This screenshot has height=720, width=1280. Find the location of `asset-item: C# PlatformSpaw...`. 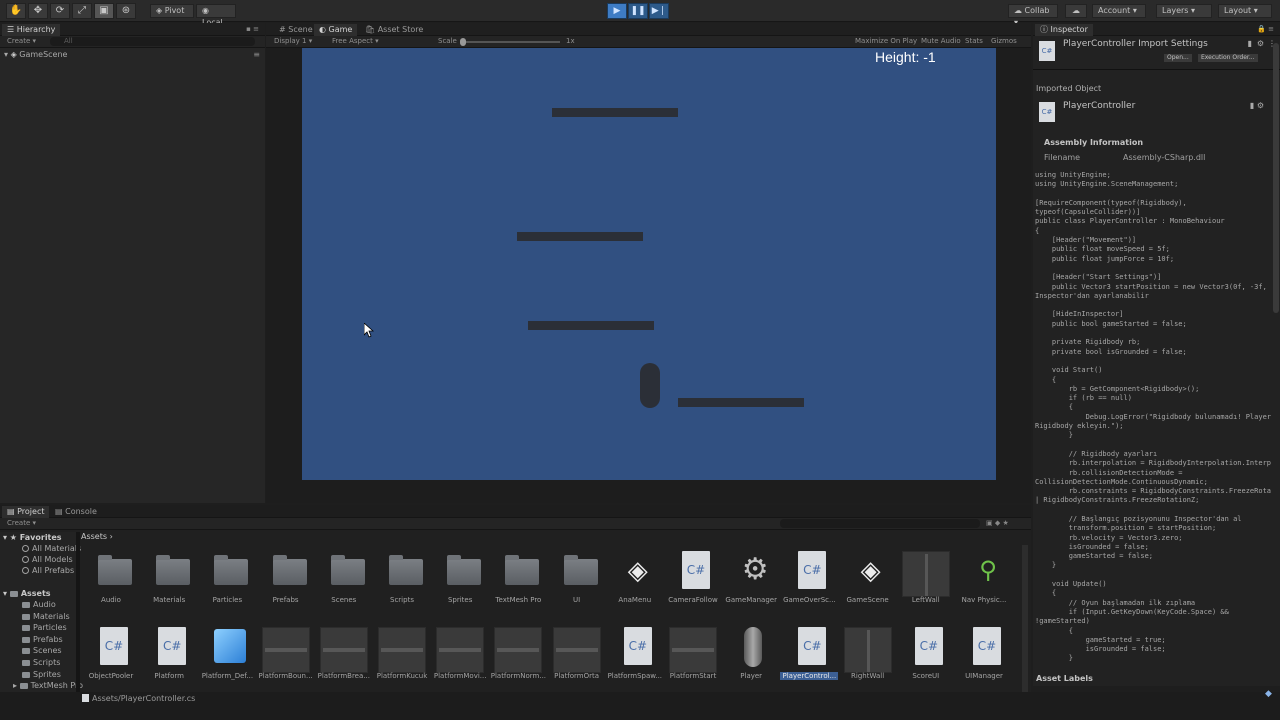

asset-item: C# PlatformSpaw... is located at coordinates (635, 656).